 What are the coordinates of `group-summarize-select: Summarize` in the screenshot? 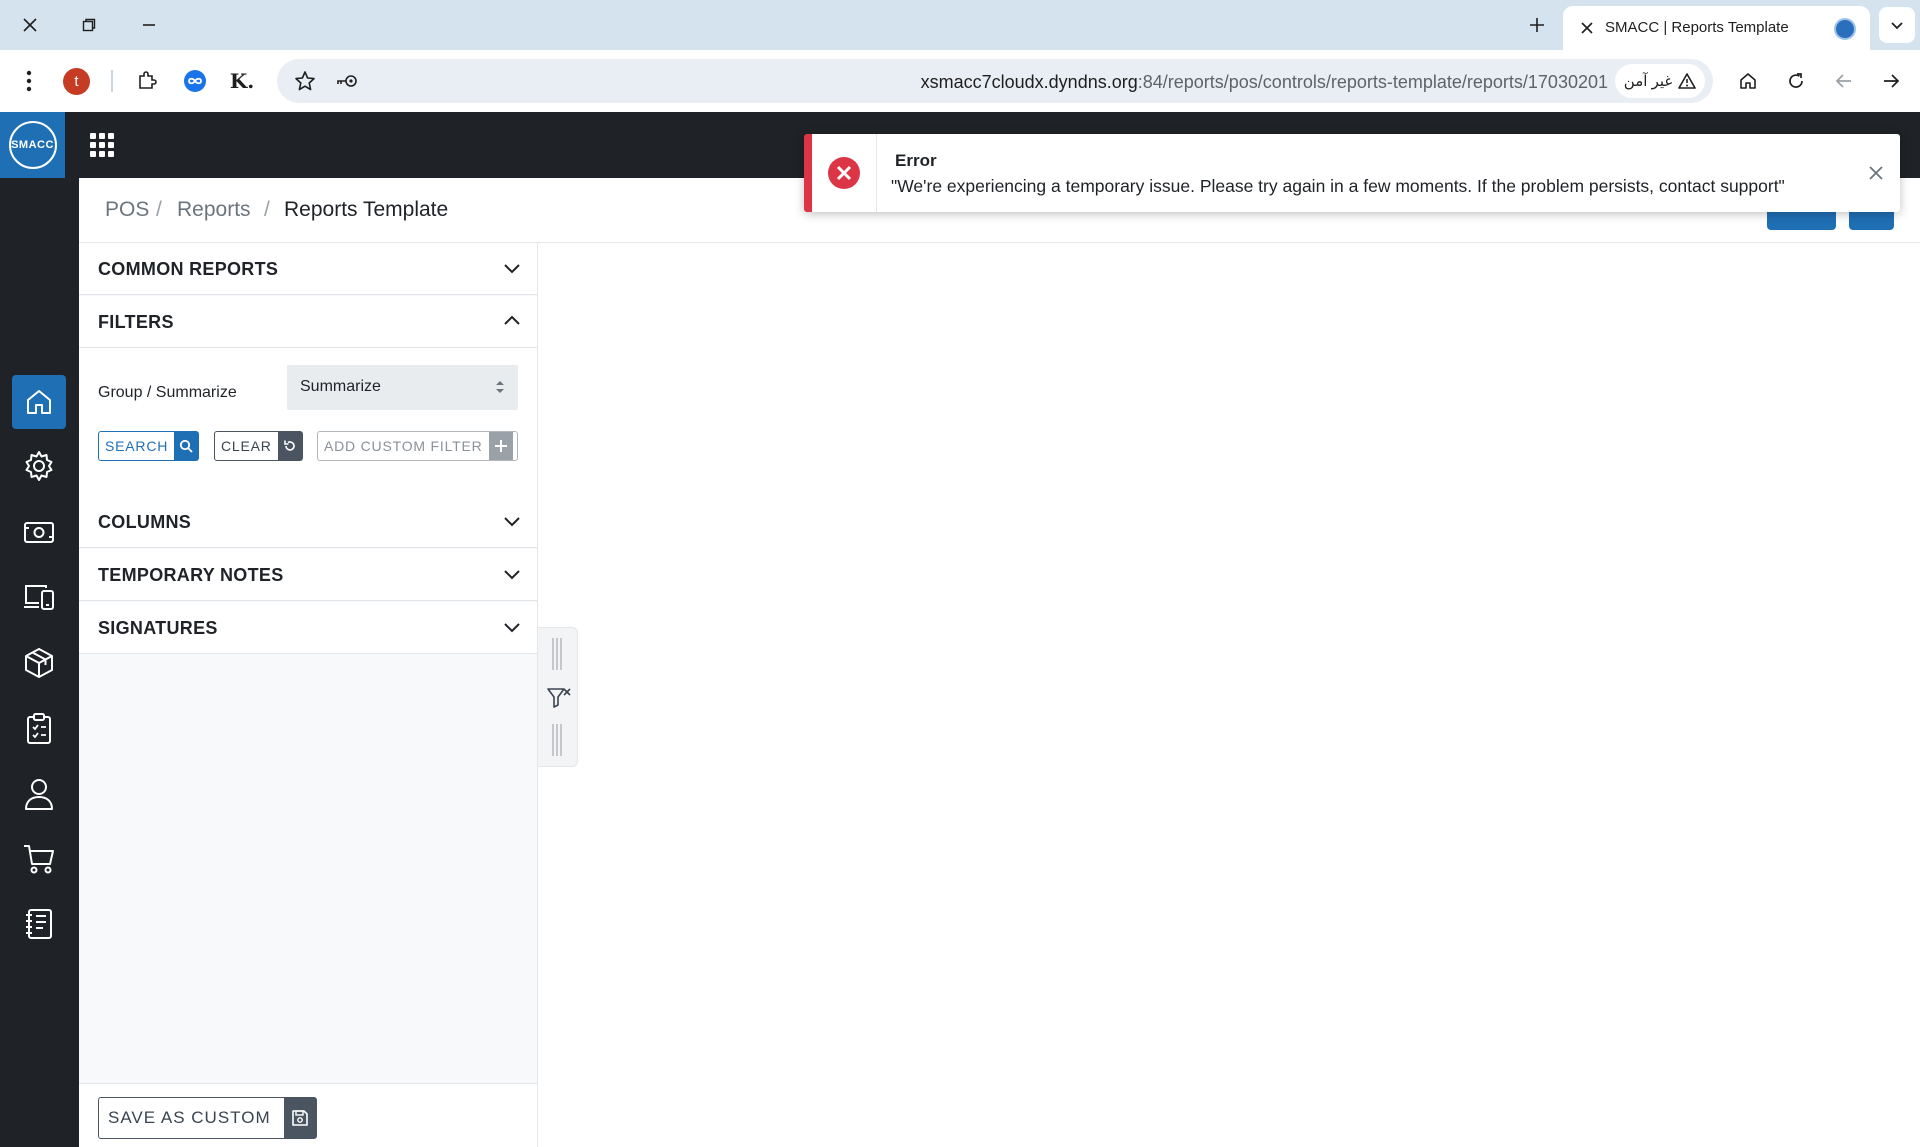 It's located at (402, 387).